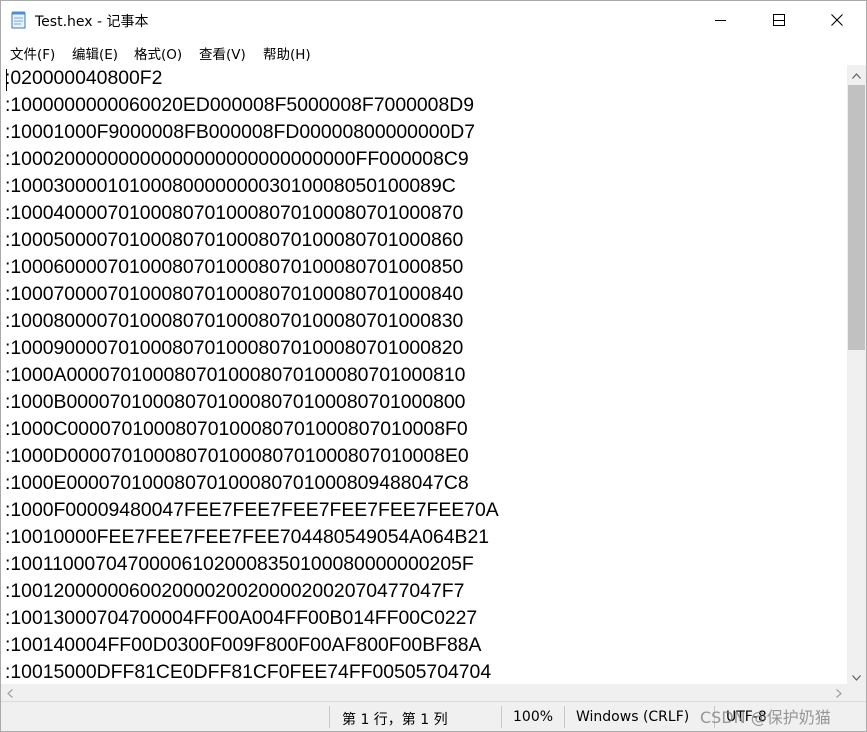 The width and height of the screenshot is (867, 732). I want to click on scroll-left-button, so click(9, 692).